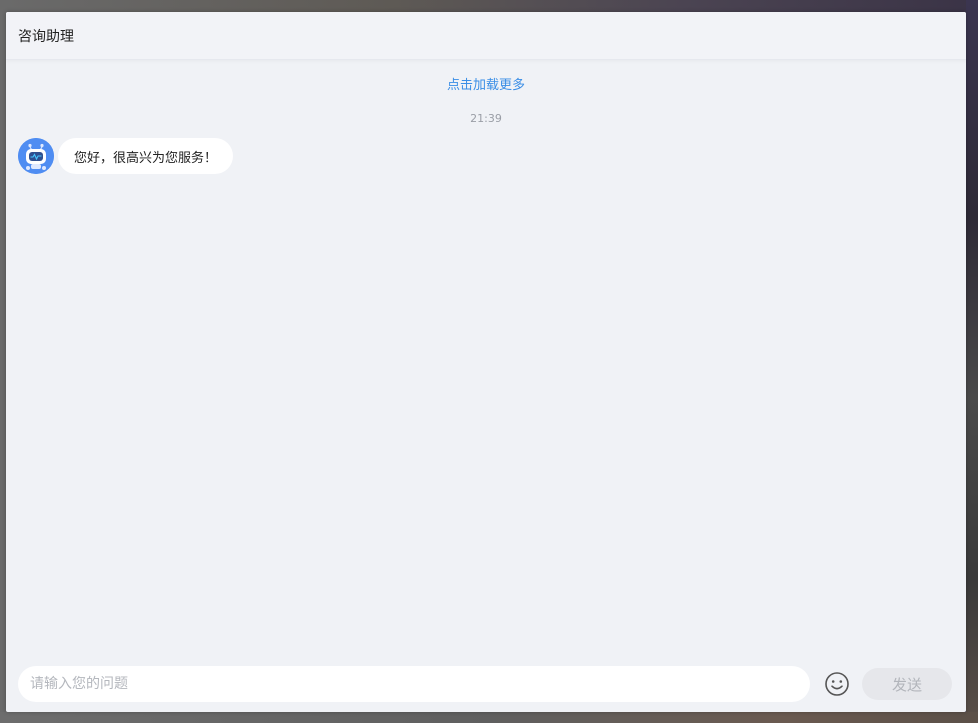  I want to click on robot-icon, so click(36, 156).